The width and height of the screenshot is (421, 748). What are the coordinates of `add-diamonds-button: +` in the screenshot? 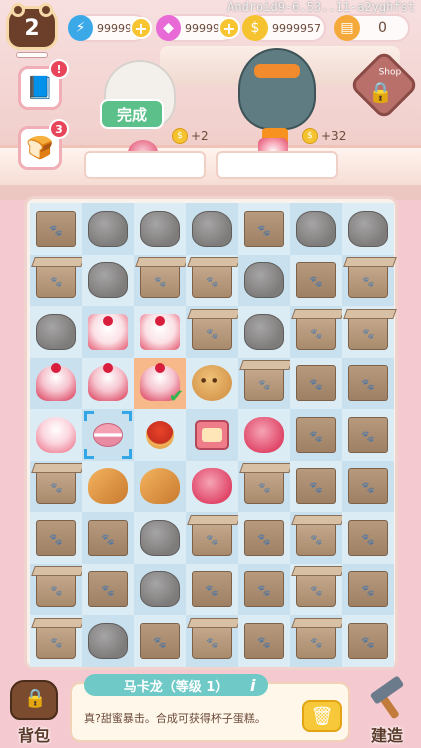 It's located at (229, 28).